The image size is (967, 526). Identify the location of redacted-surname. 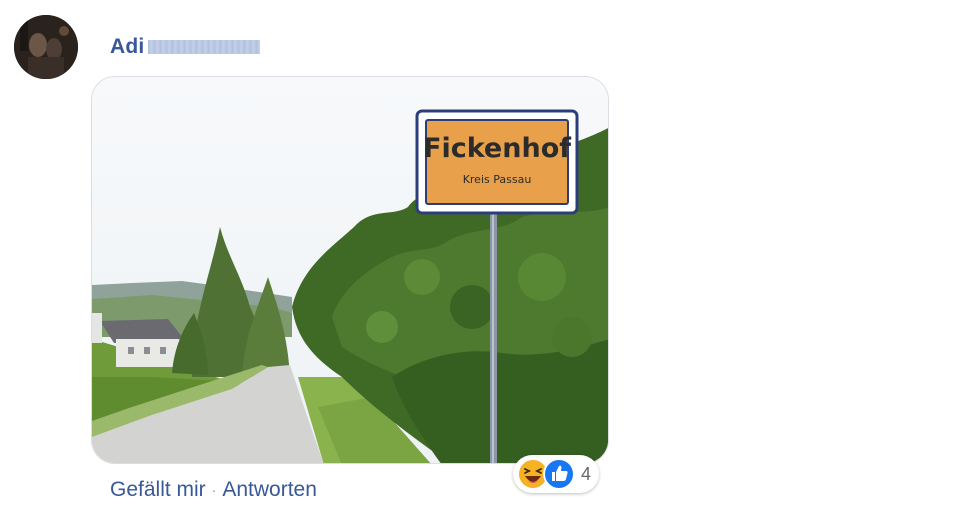
(204, 47).